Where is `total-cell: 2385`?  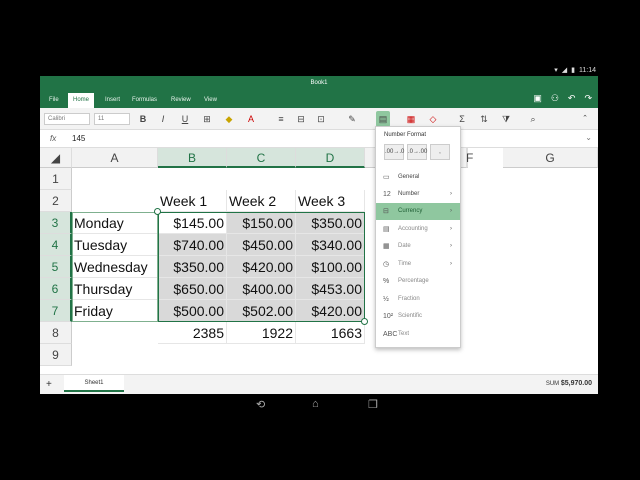 total-cell: 2385 is located at coordinates (192, 333).